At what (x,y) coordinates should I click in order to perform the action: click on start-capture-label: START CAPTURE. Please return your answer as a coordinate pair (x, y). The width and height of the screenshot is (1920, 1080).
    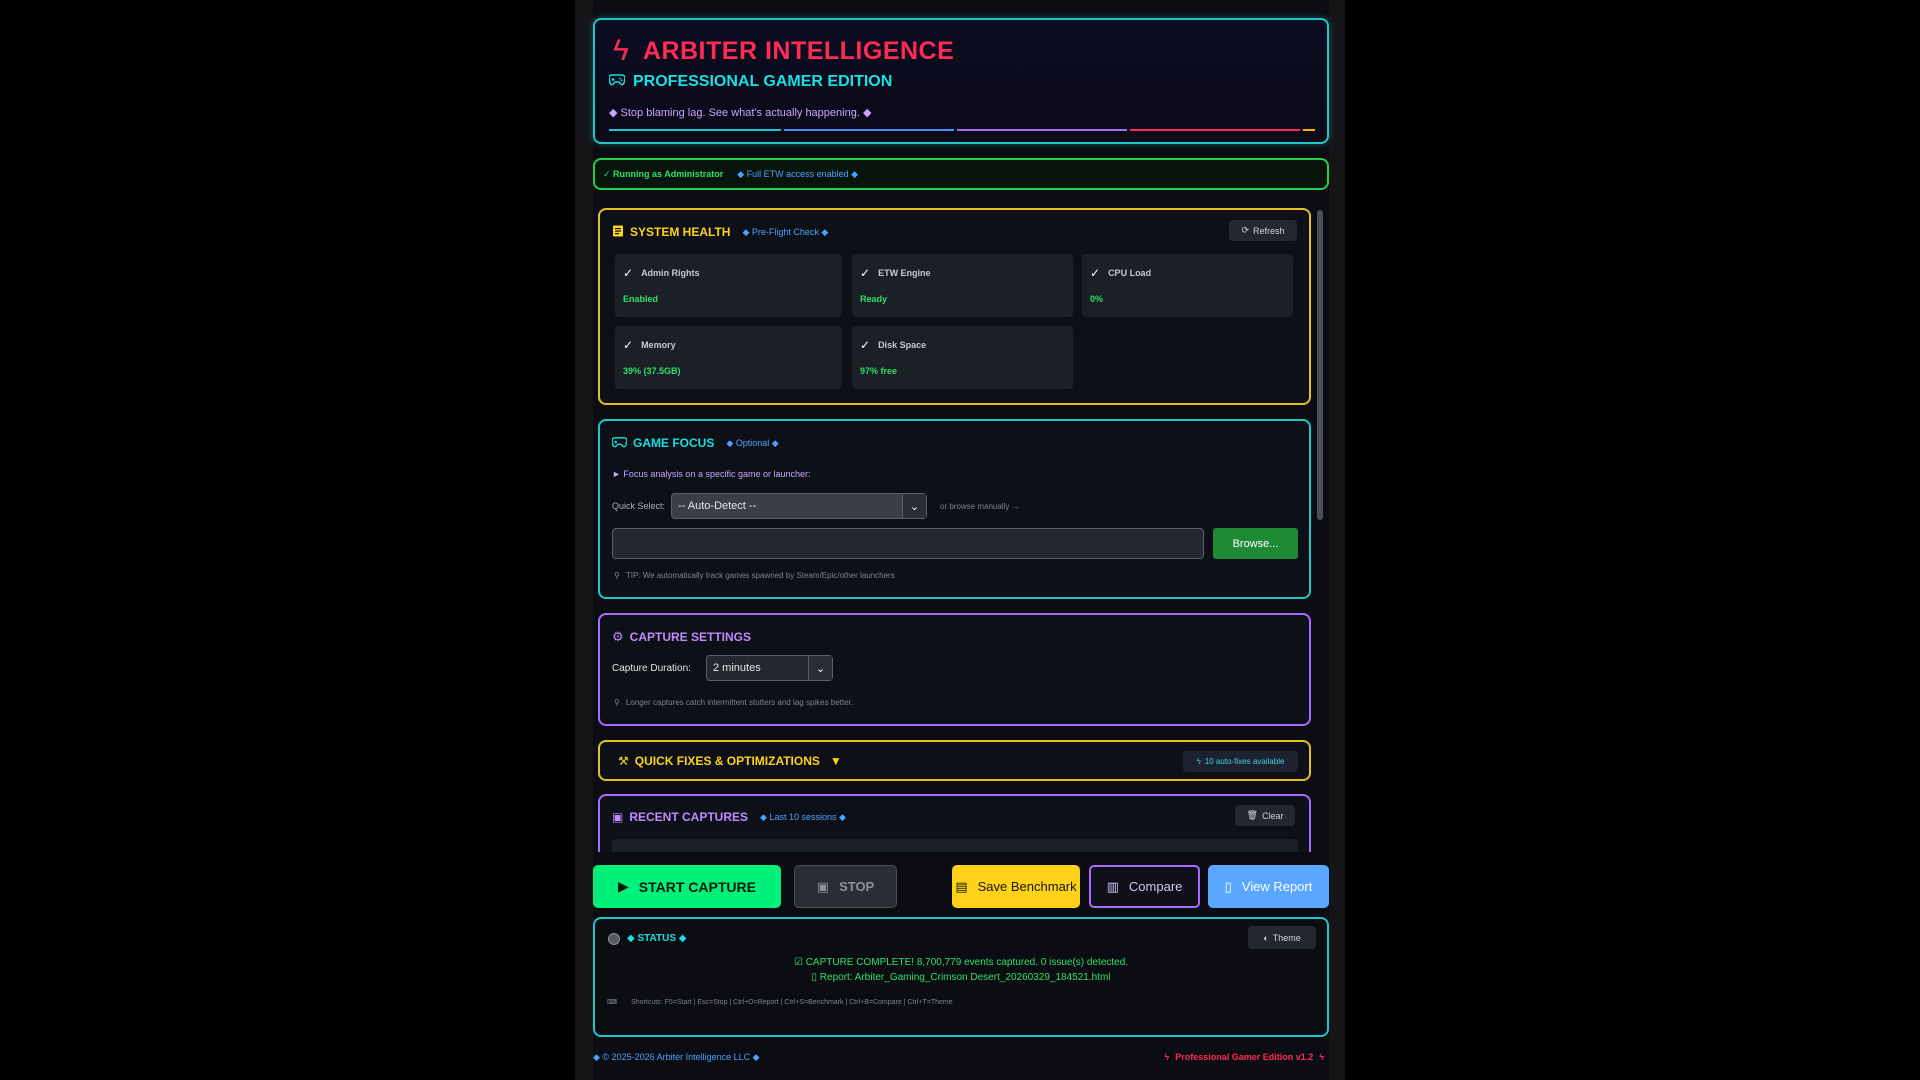
    Looking at the image, I should click on (697, 886).